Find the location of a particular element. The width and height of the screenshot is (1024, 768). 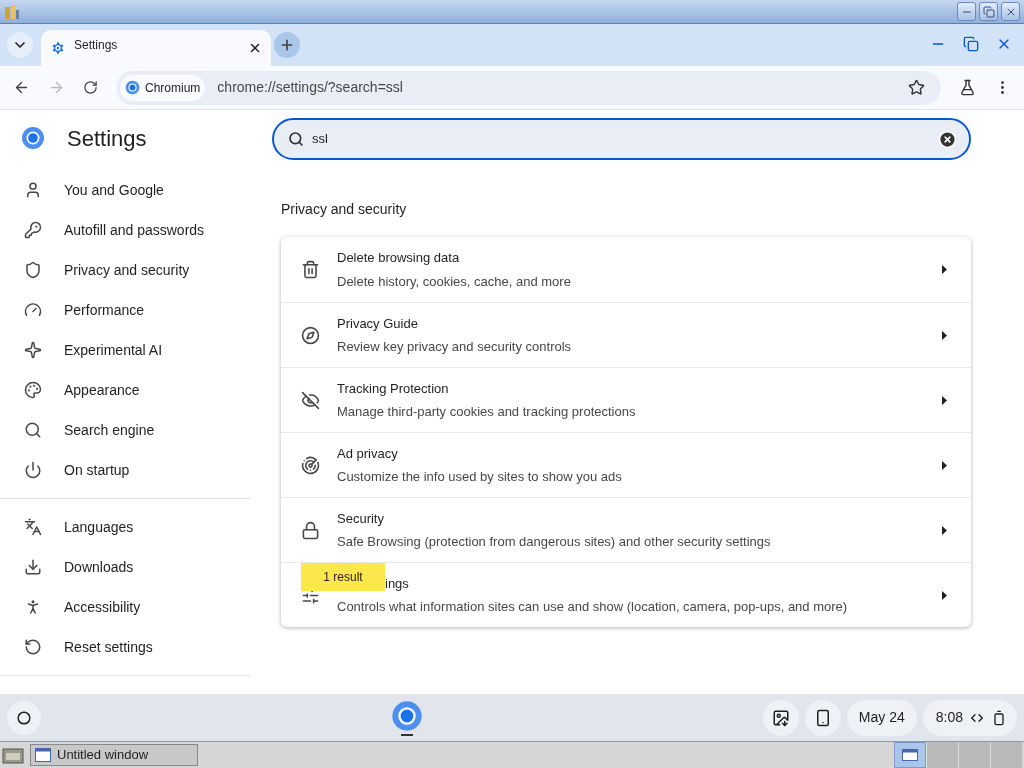

new-tab-button is located at coordinates (287, 45).